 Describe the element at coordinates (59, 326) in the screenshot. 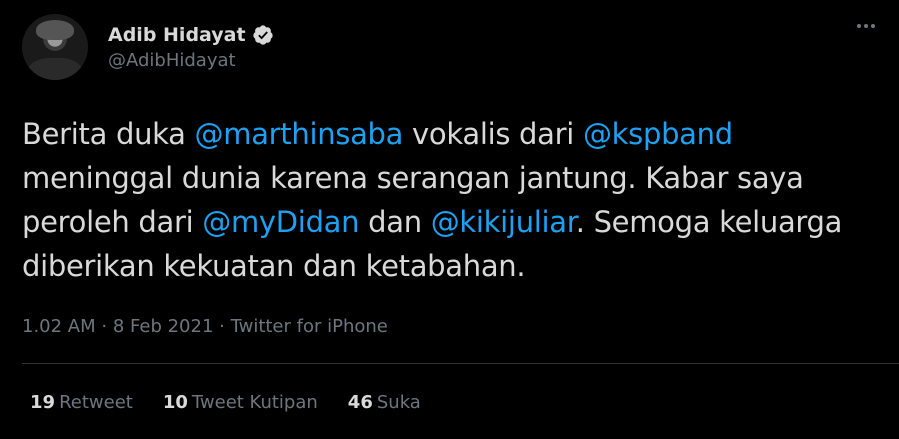

I see `tweet-time: 1.02 AM` at that location.